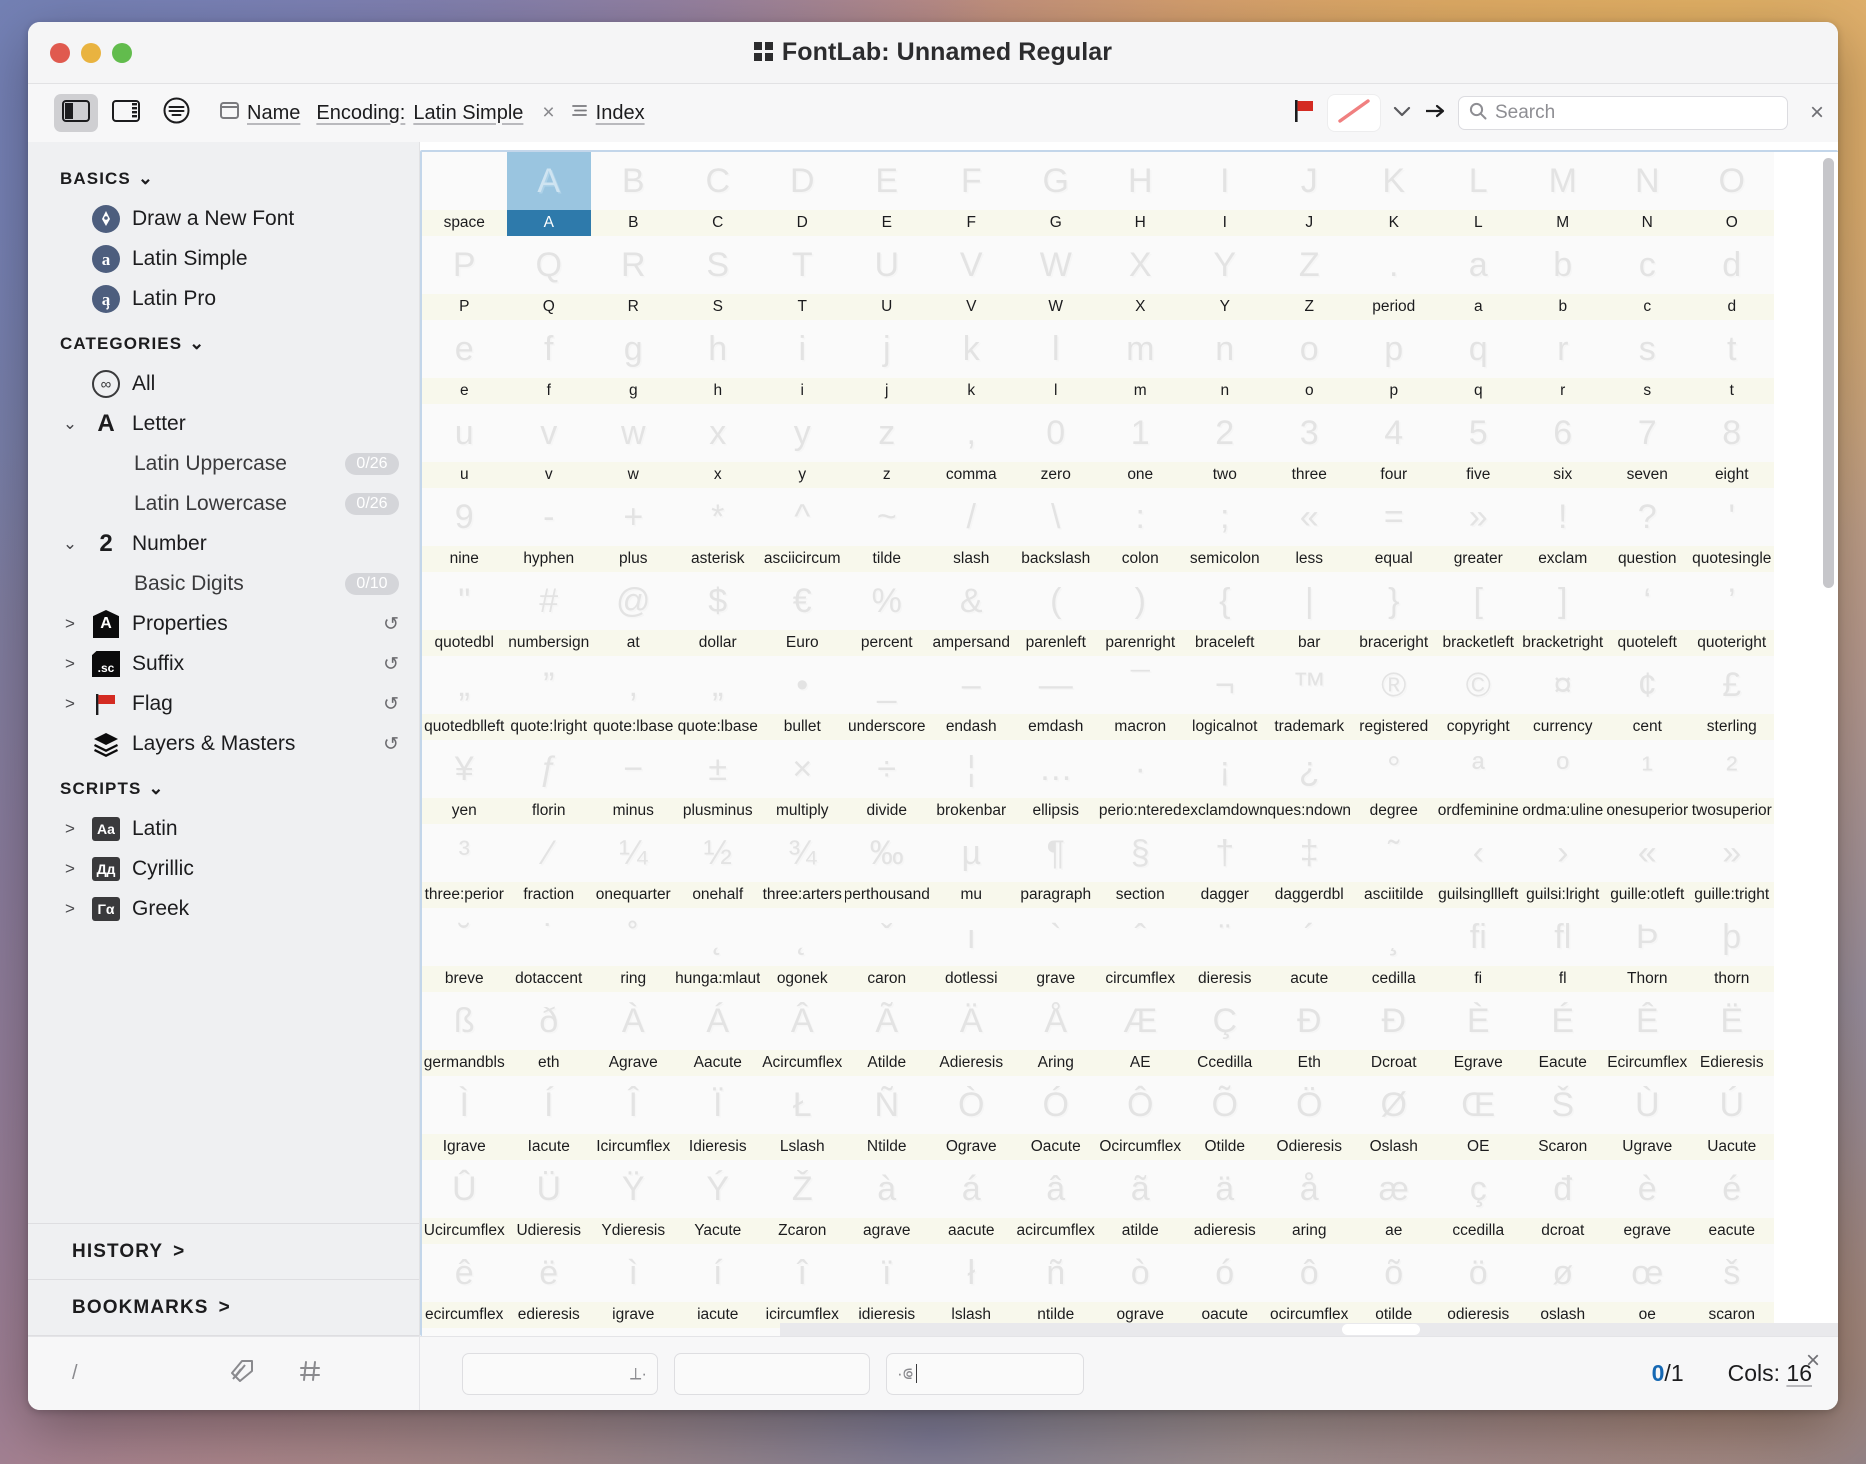 This screenshot has height=1464, width=1866. Describe the element at coordinates (223, 259) in the screenshot. I see `sidebar-item-latin-simple: a Latin Simple` at that location.